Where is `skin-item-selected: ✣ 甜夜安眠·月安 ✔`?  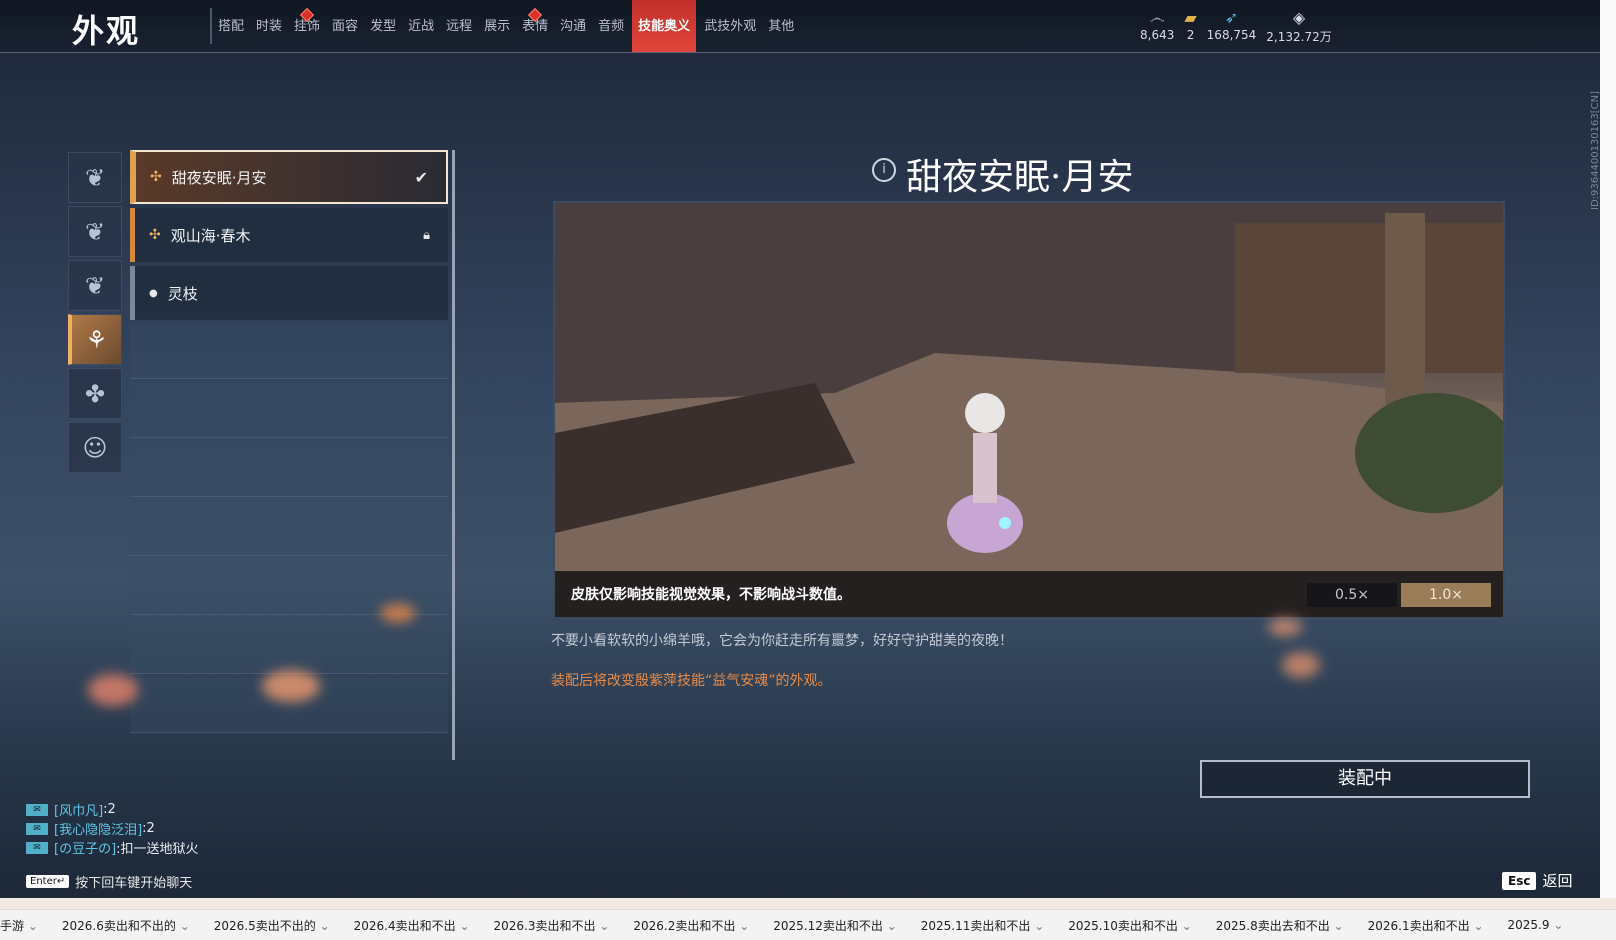
skin-item-selected: ✣ 甜夜安眠·月安 ✔ is located at coordinates (289, 177).